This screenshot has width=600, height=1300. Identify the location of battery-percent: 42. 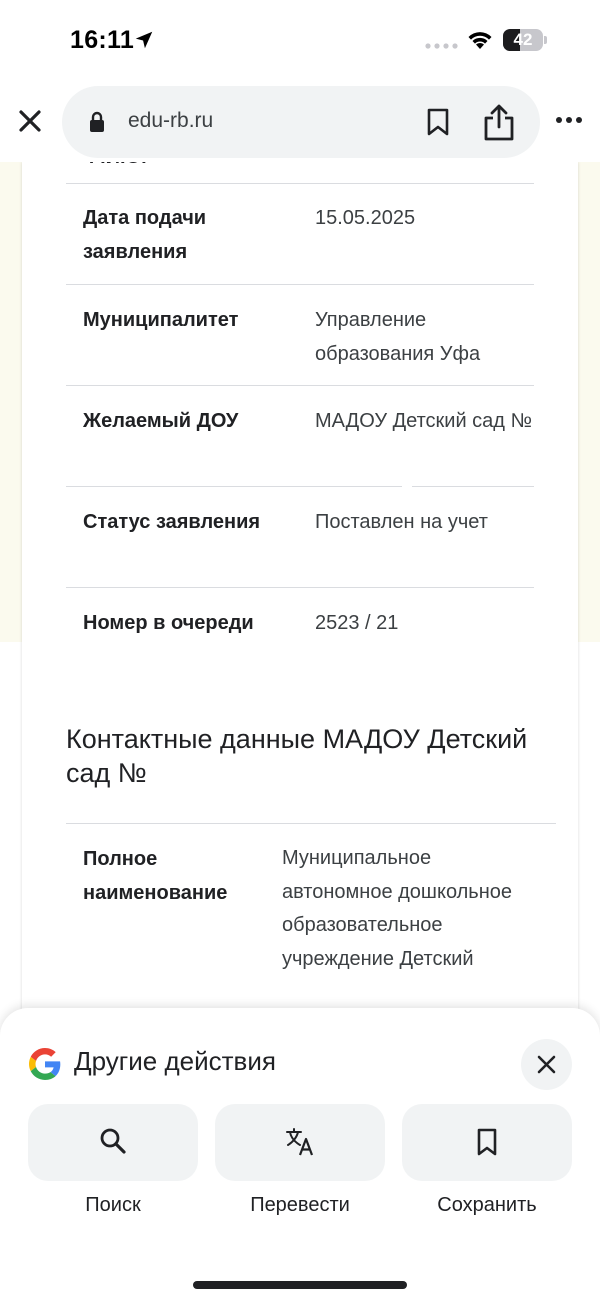
(523, 39).